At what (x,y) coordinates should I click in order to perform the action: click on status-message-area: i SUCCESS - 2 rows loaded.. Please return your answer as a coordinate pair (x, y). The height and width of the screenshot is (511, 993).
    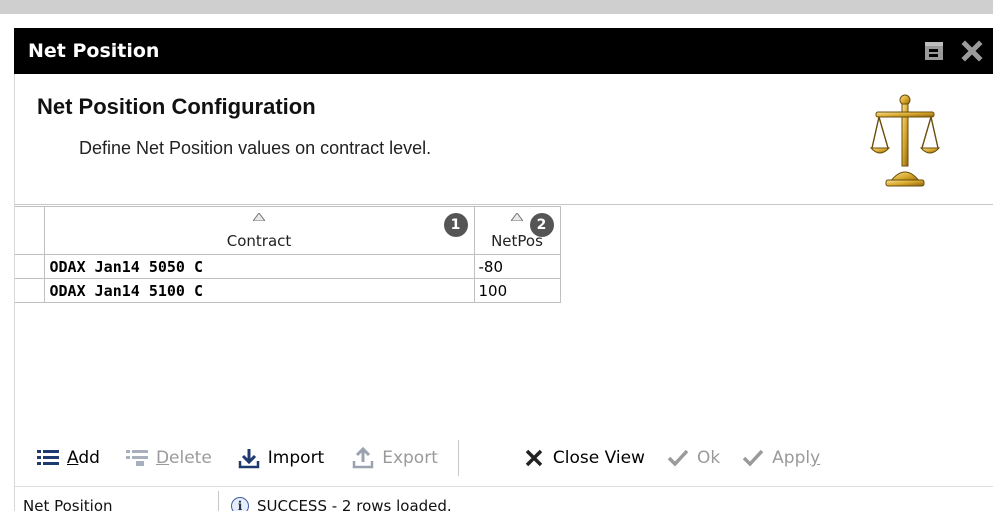
    Looking at the image, I should click on (335, 504).